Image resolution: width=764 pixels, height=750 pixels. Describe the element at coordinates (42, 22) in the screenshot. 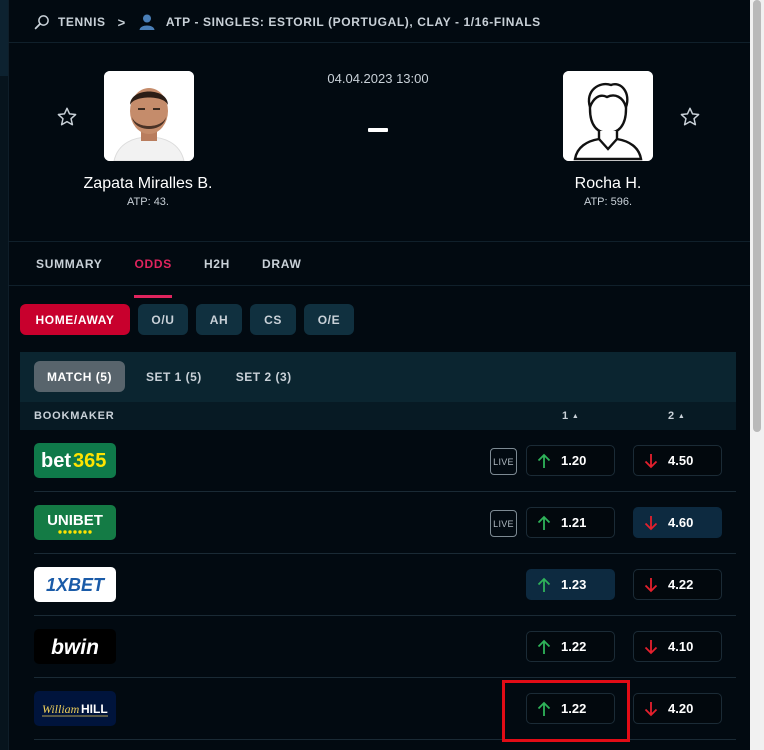

I see `tennis-racket-icon` at that location.